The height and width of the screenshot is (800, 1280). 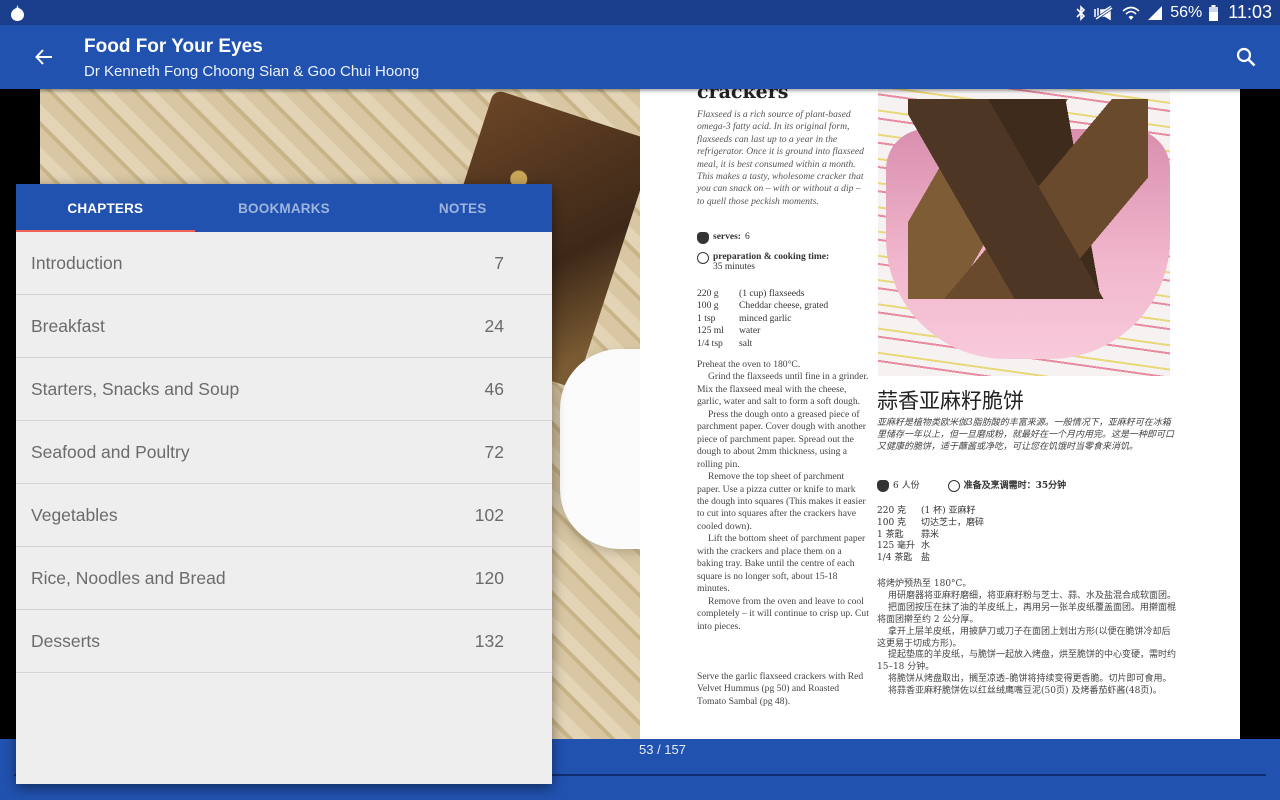 I want to click on time-chinese-text: 准备及烹调需时：35分钟, so click(x=1015, y=486).